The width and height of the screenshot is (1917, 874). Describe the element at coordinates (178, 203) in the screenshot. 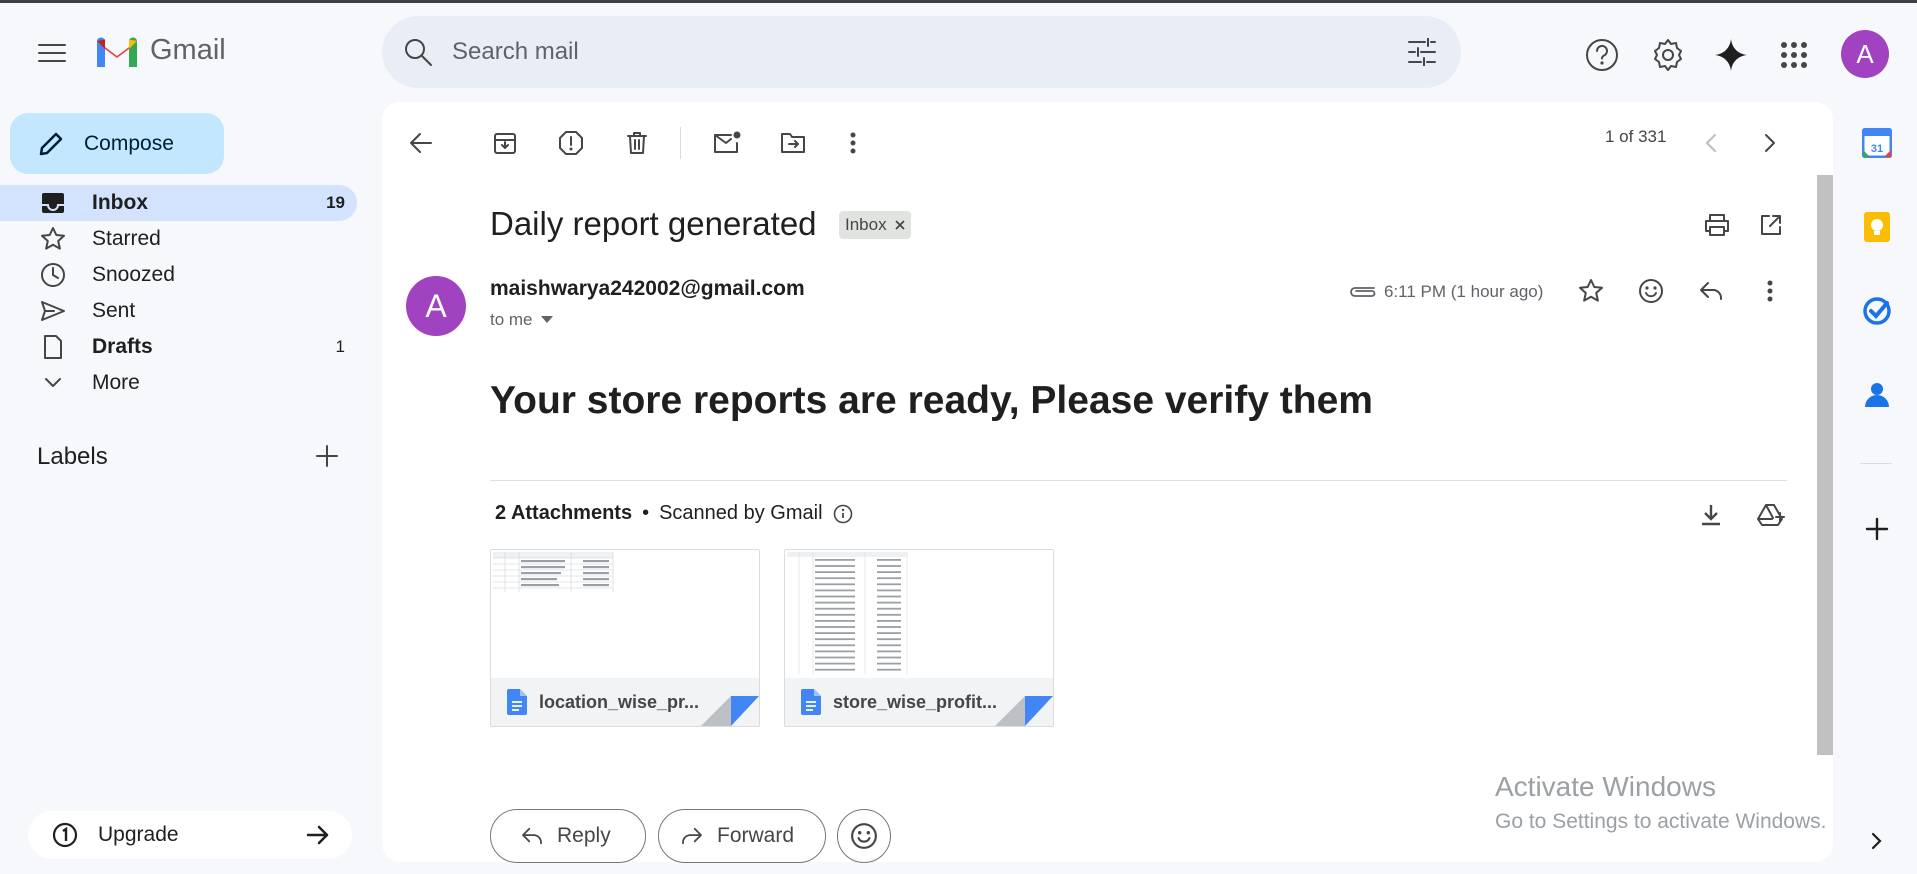

I see `nav-item-inbox: Inbox 19` at that location.